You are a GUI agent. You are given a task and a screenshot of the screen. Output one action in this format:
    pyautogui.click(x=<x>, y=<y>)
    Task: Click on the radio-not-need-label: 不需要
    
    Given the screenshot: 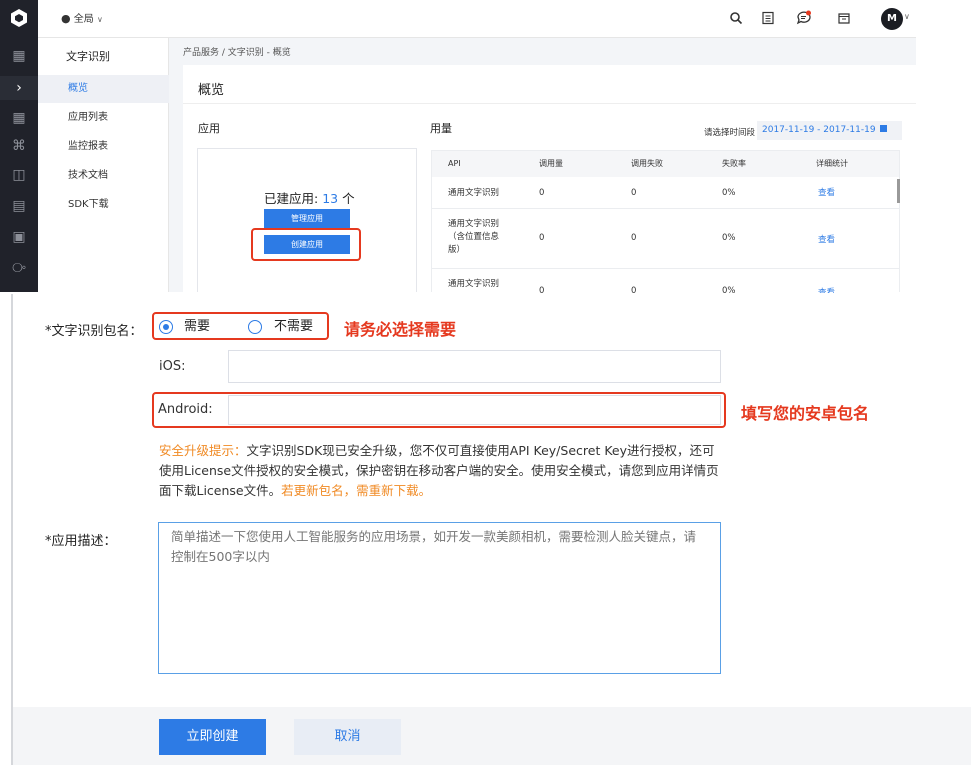 What is the action you would take?
    pyautogui.click(x=294, y=326)
    